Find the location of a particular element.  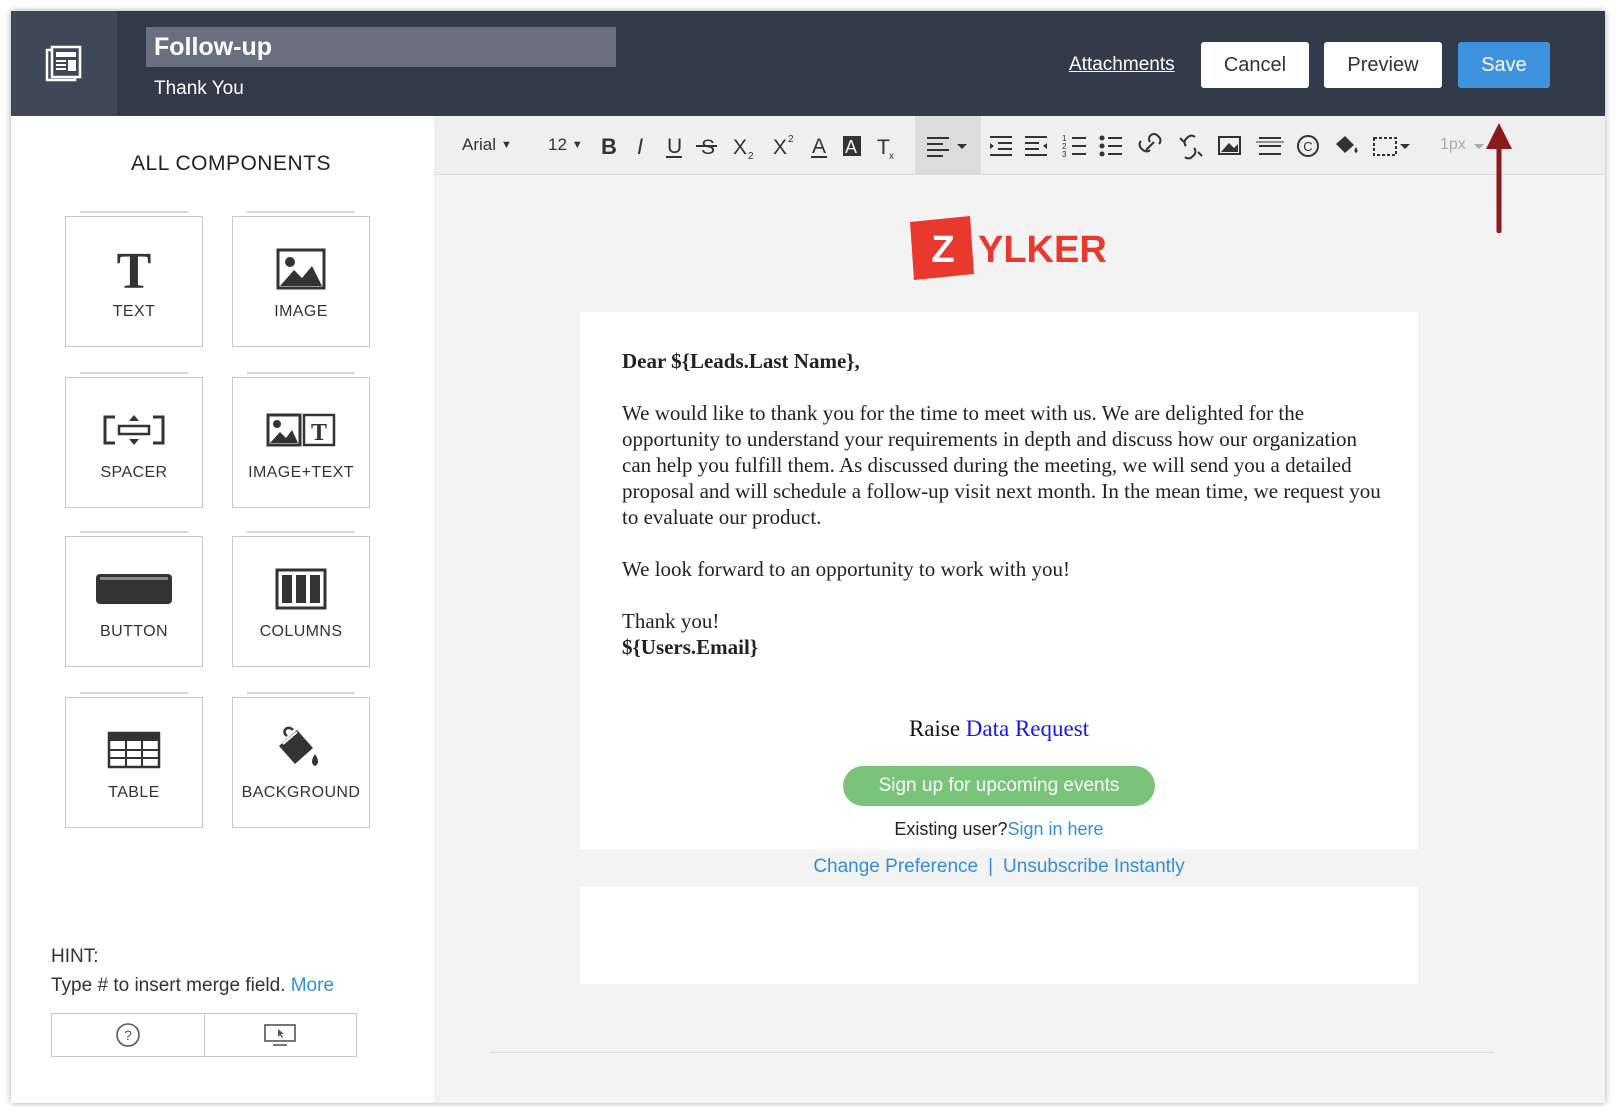

template-title-input: Follow-up is located at coordinates (381, 47).